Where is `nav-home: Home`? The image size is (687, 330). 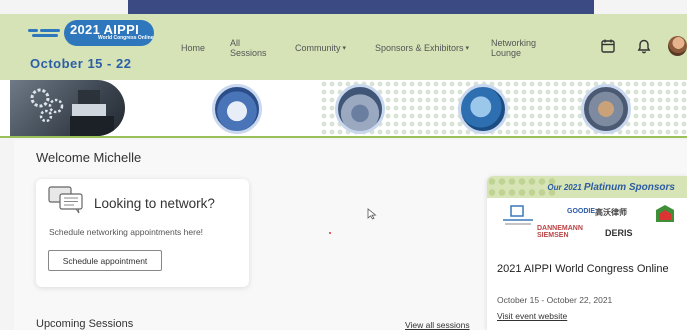 nav-home: Home is located at coordinates (193, 48).